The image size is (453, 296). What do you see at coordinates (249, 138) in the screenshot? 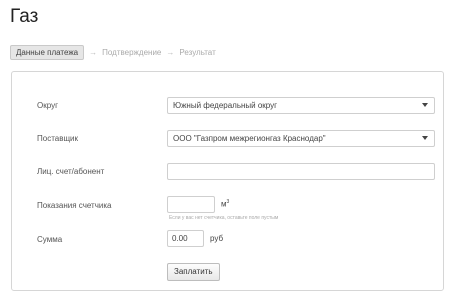
I see `supplier-select-value: ООО "Газпром межрегионгаз Краснодар"` at bounding box center [249, 138].